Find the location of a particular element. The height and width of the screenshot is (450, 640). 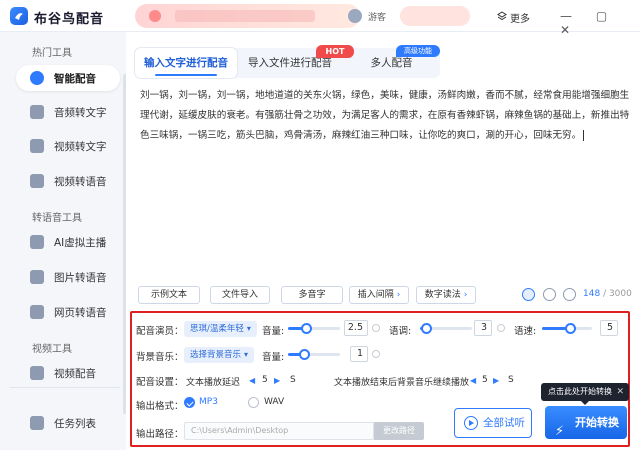

sidebar-item-audio-to-text: 音频转文字 is located at coordinates (68, 112).